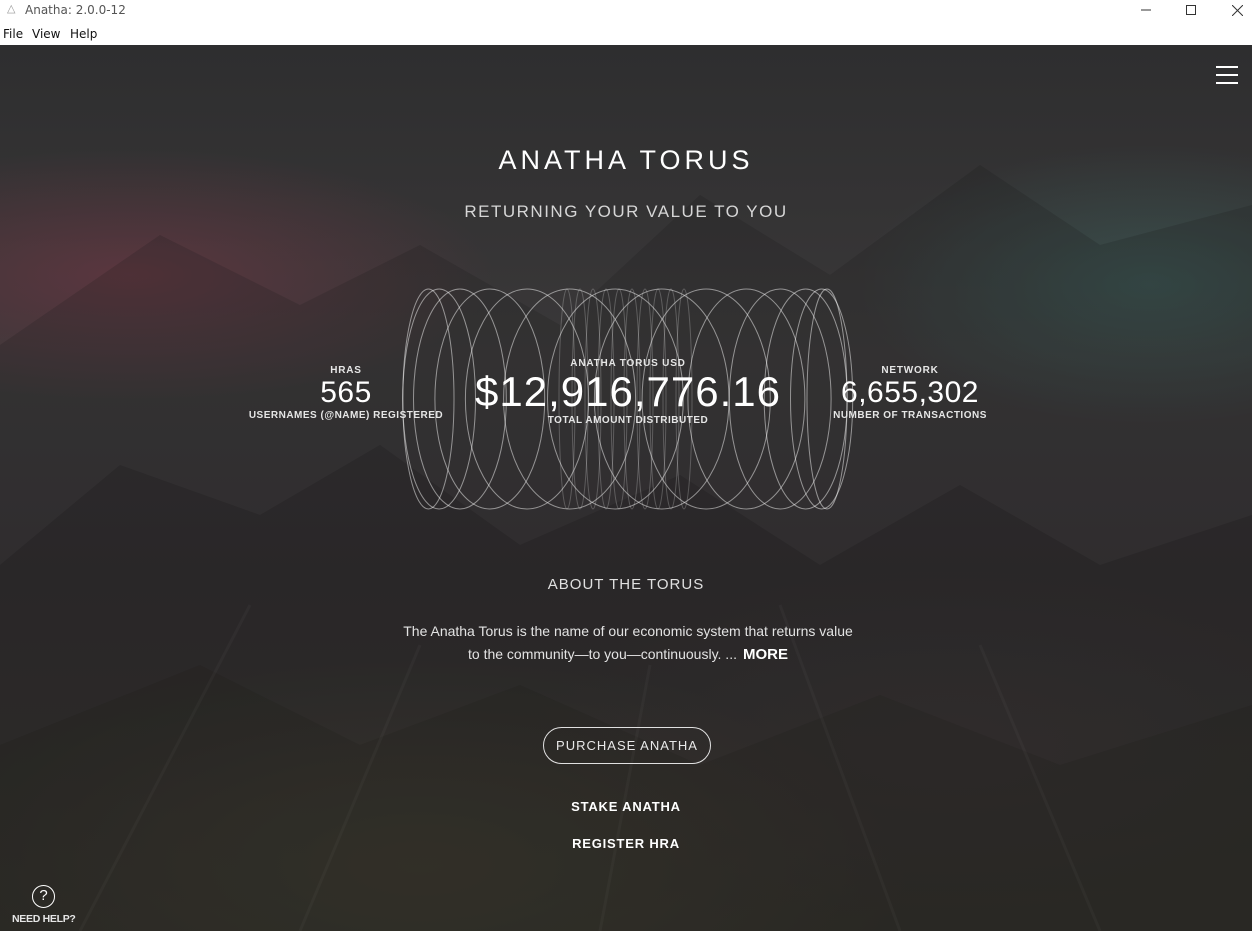  Describe the element at coordinates (346, 370) in the screenshot. I see `stat-hras-label: HRAS` at that location.